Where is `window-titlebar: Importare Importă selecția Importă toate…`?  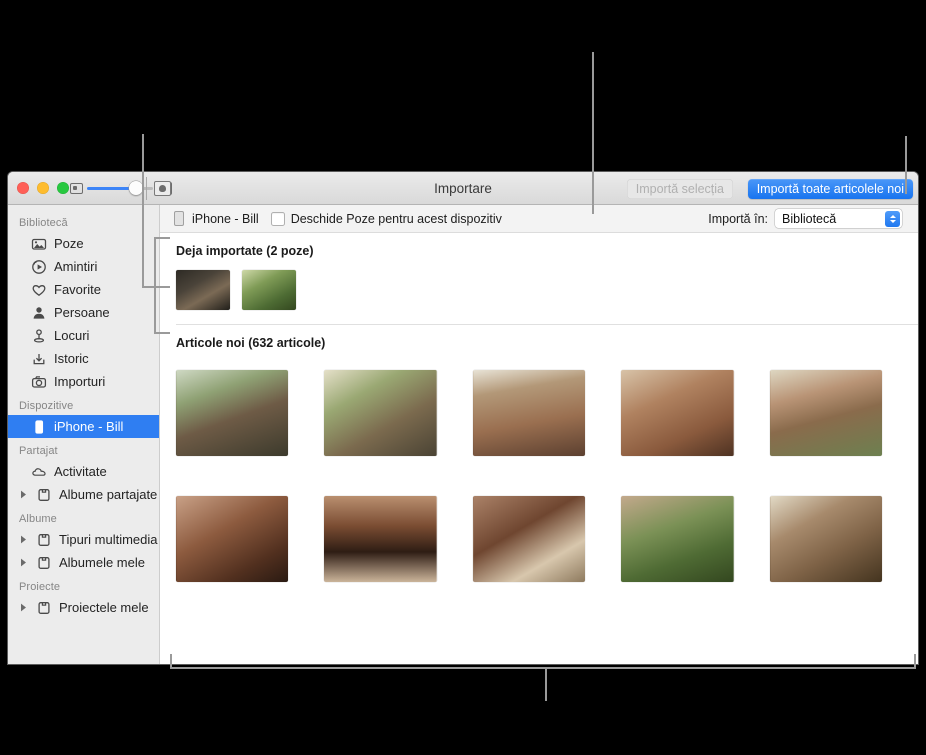
window-titlebar: Importare Importă selecția Importă toate… is located at coordinates (463, 188).